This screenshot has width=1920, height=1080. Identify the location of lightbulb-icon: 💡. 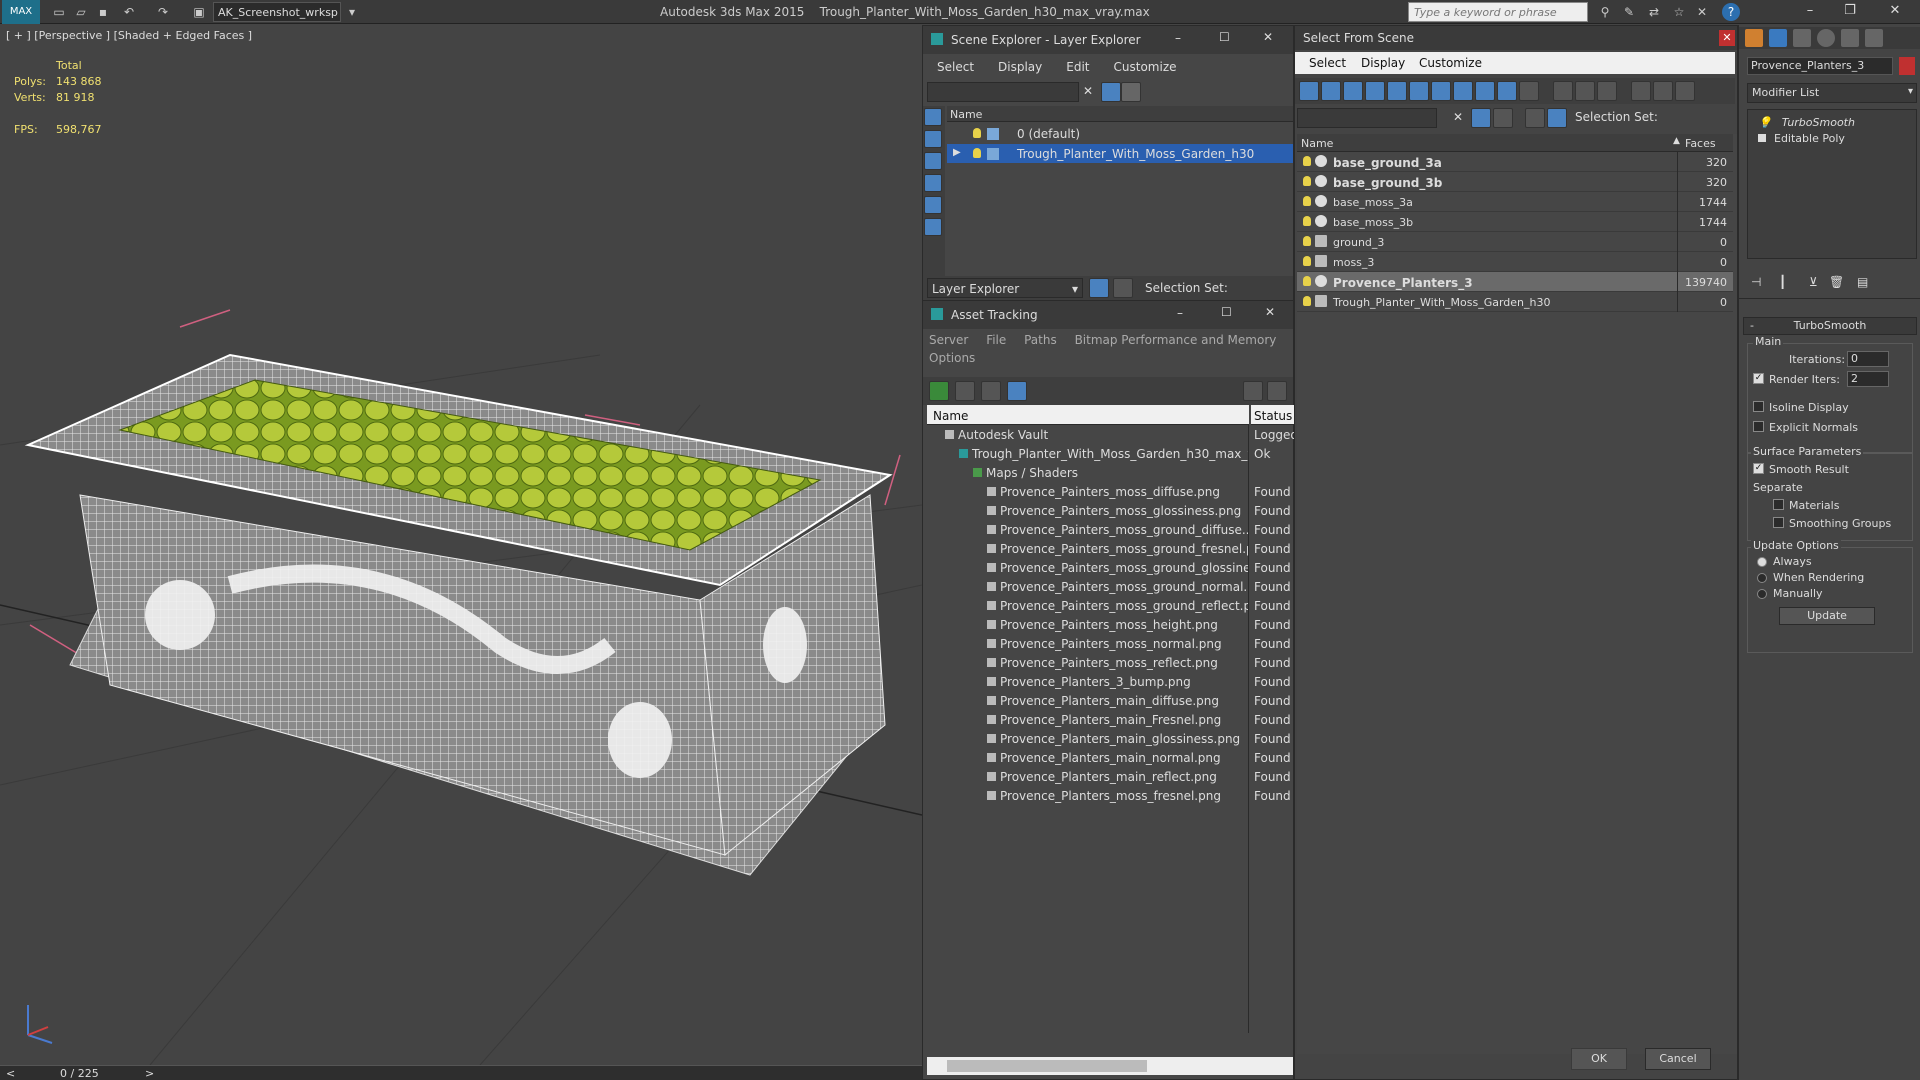
(1765, 122).